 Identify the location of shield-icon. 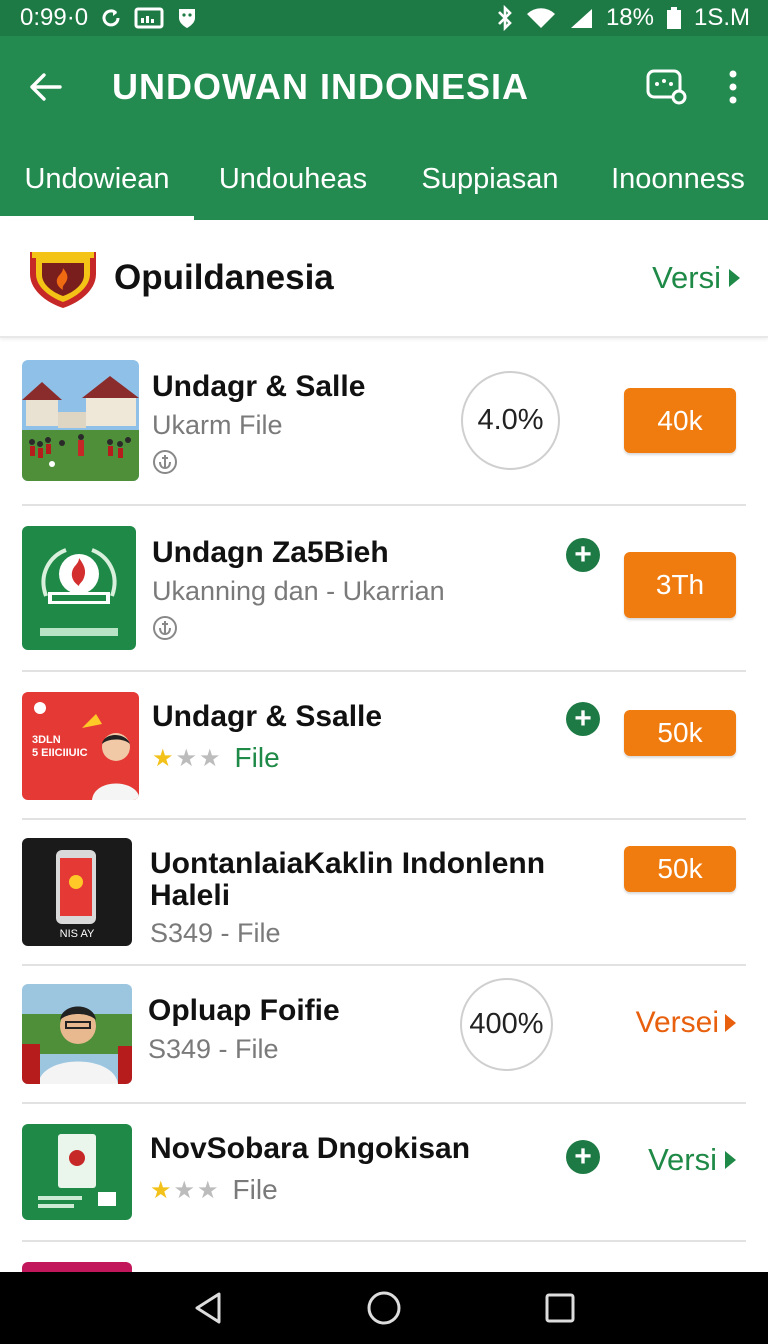
(187, 18).